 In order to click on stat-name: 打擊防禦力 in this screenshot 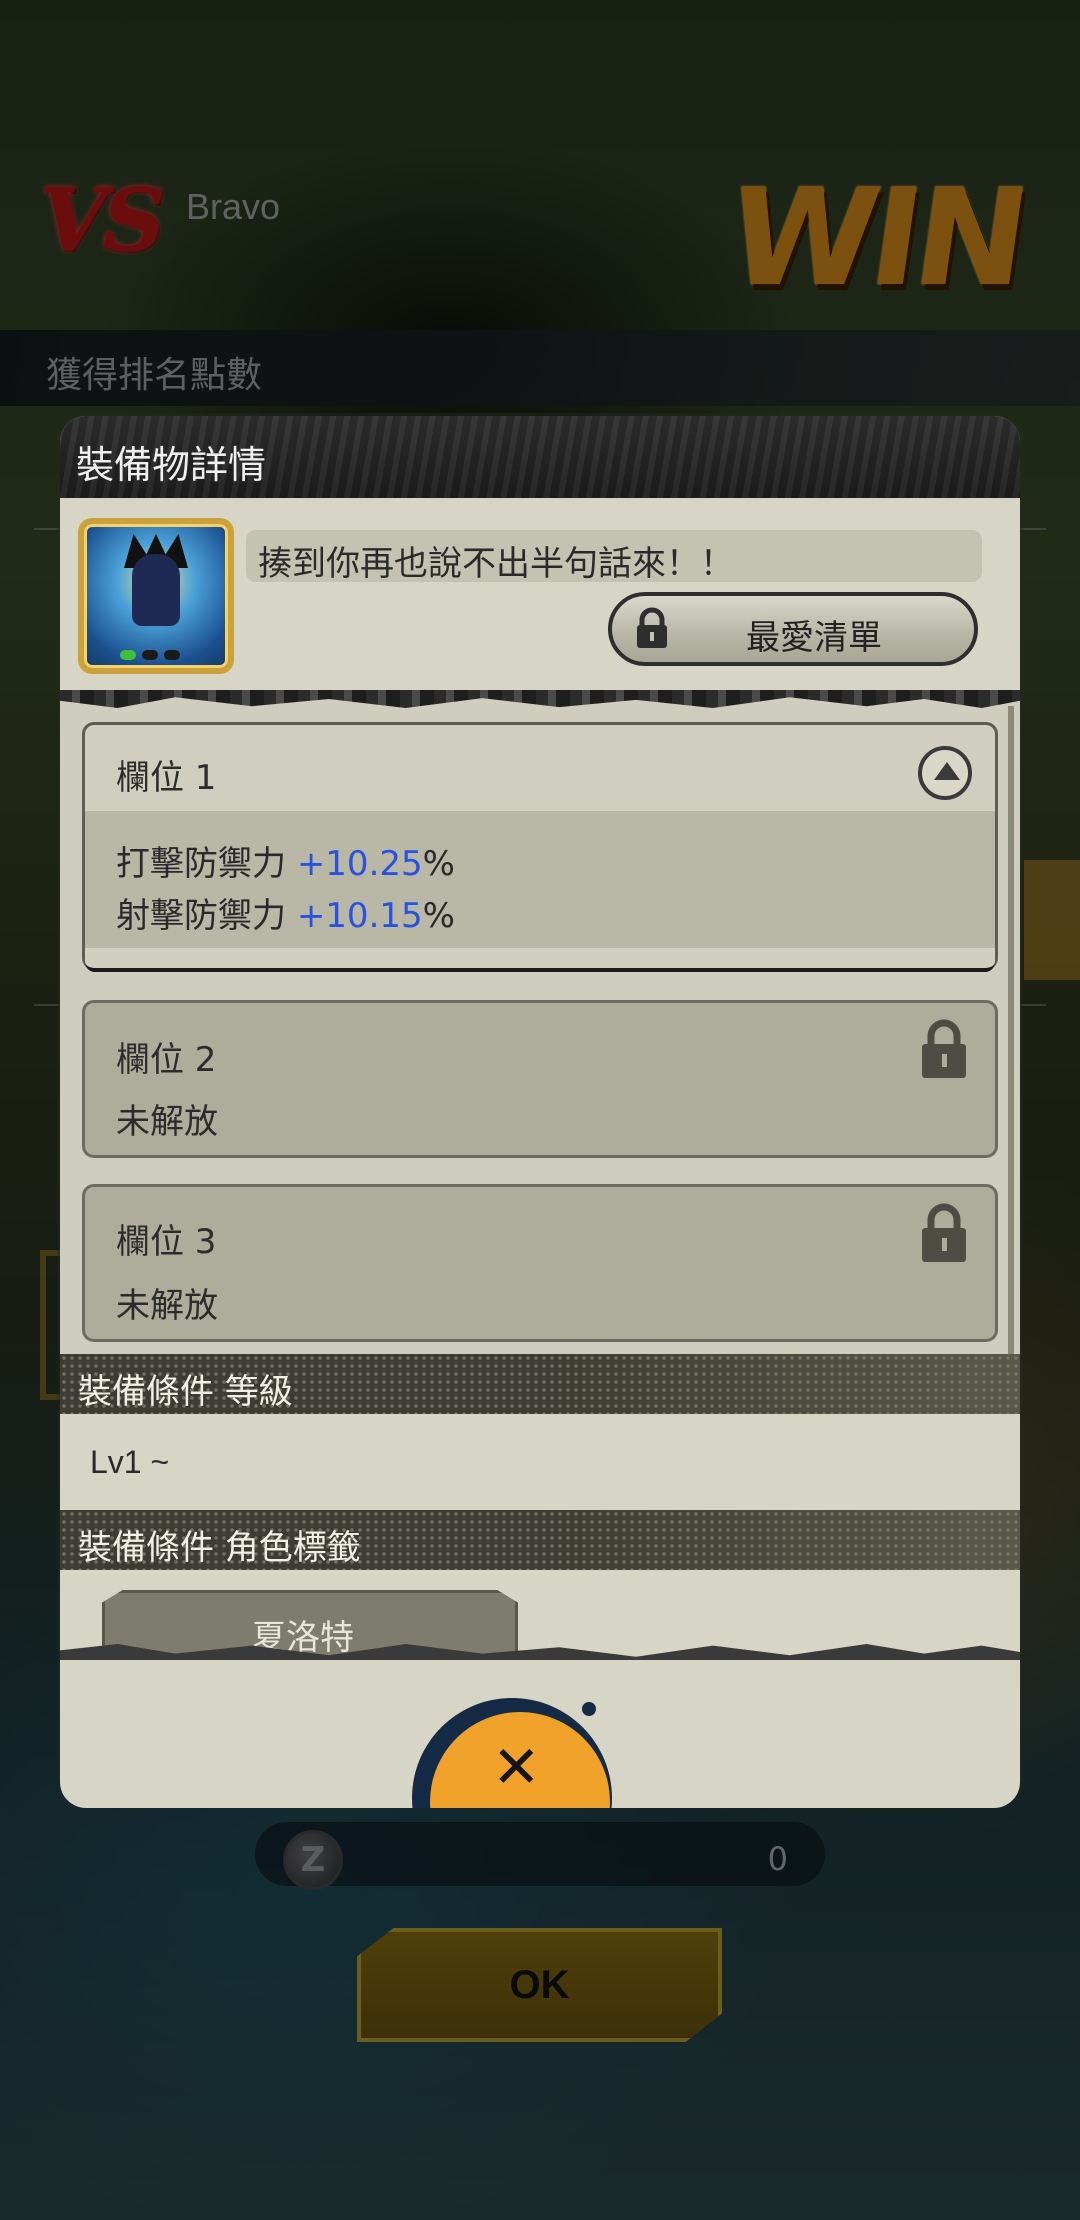, I will do `click(201, 864)`.